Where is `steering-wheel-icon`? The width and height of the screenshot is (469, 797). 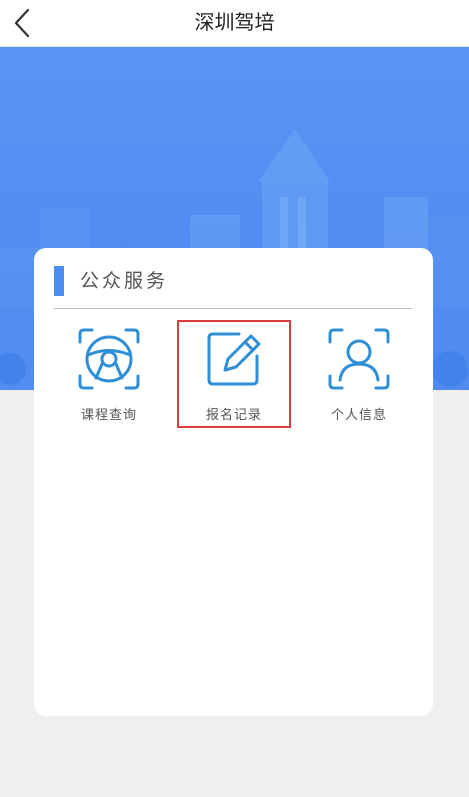 steering-wheel-icon is located at coordinates (109, 359).